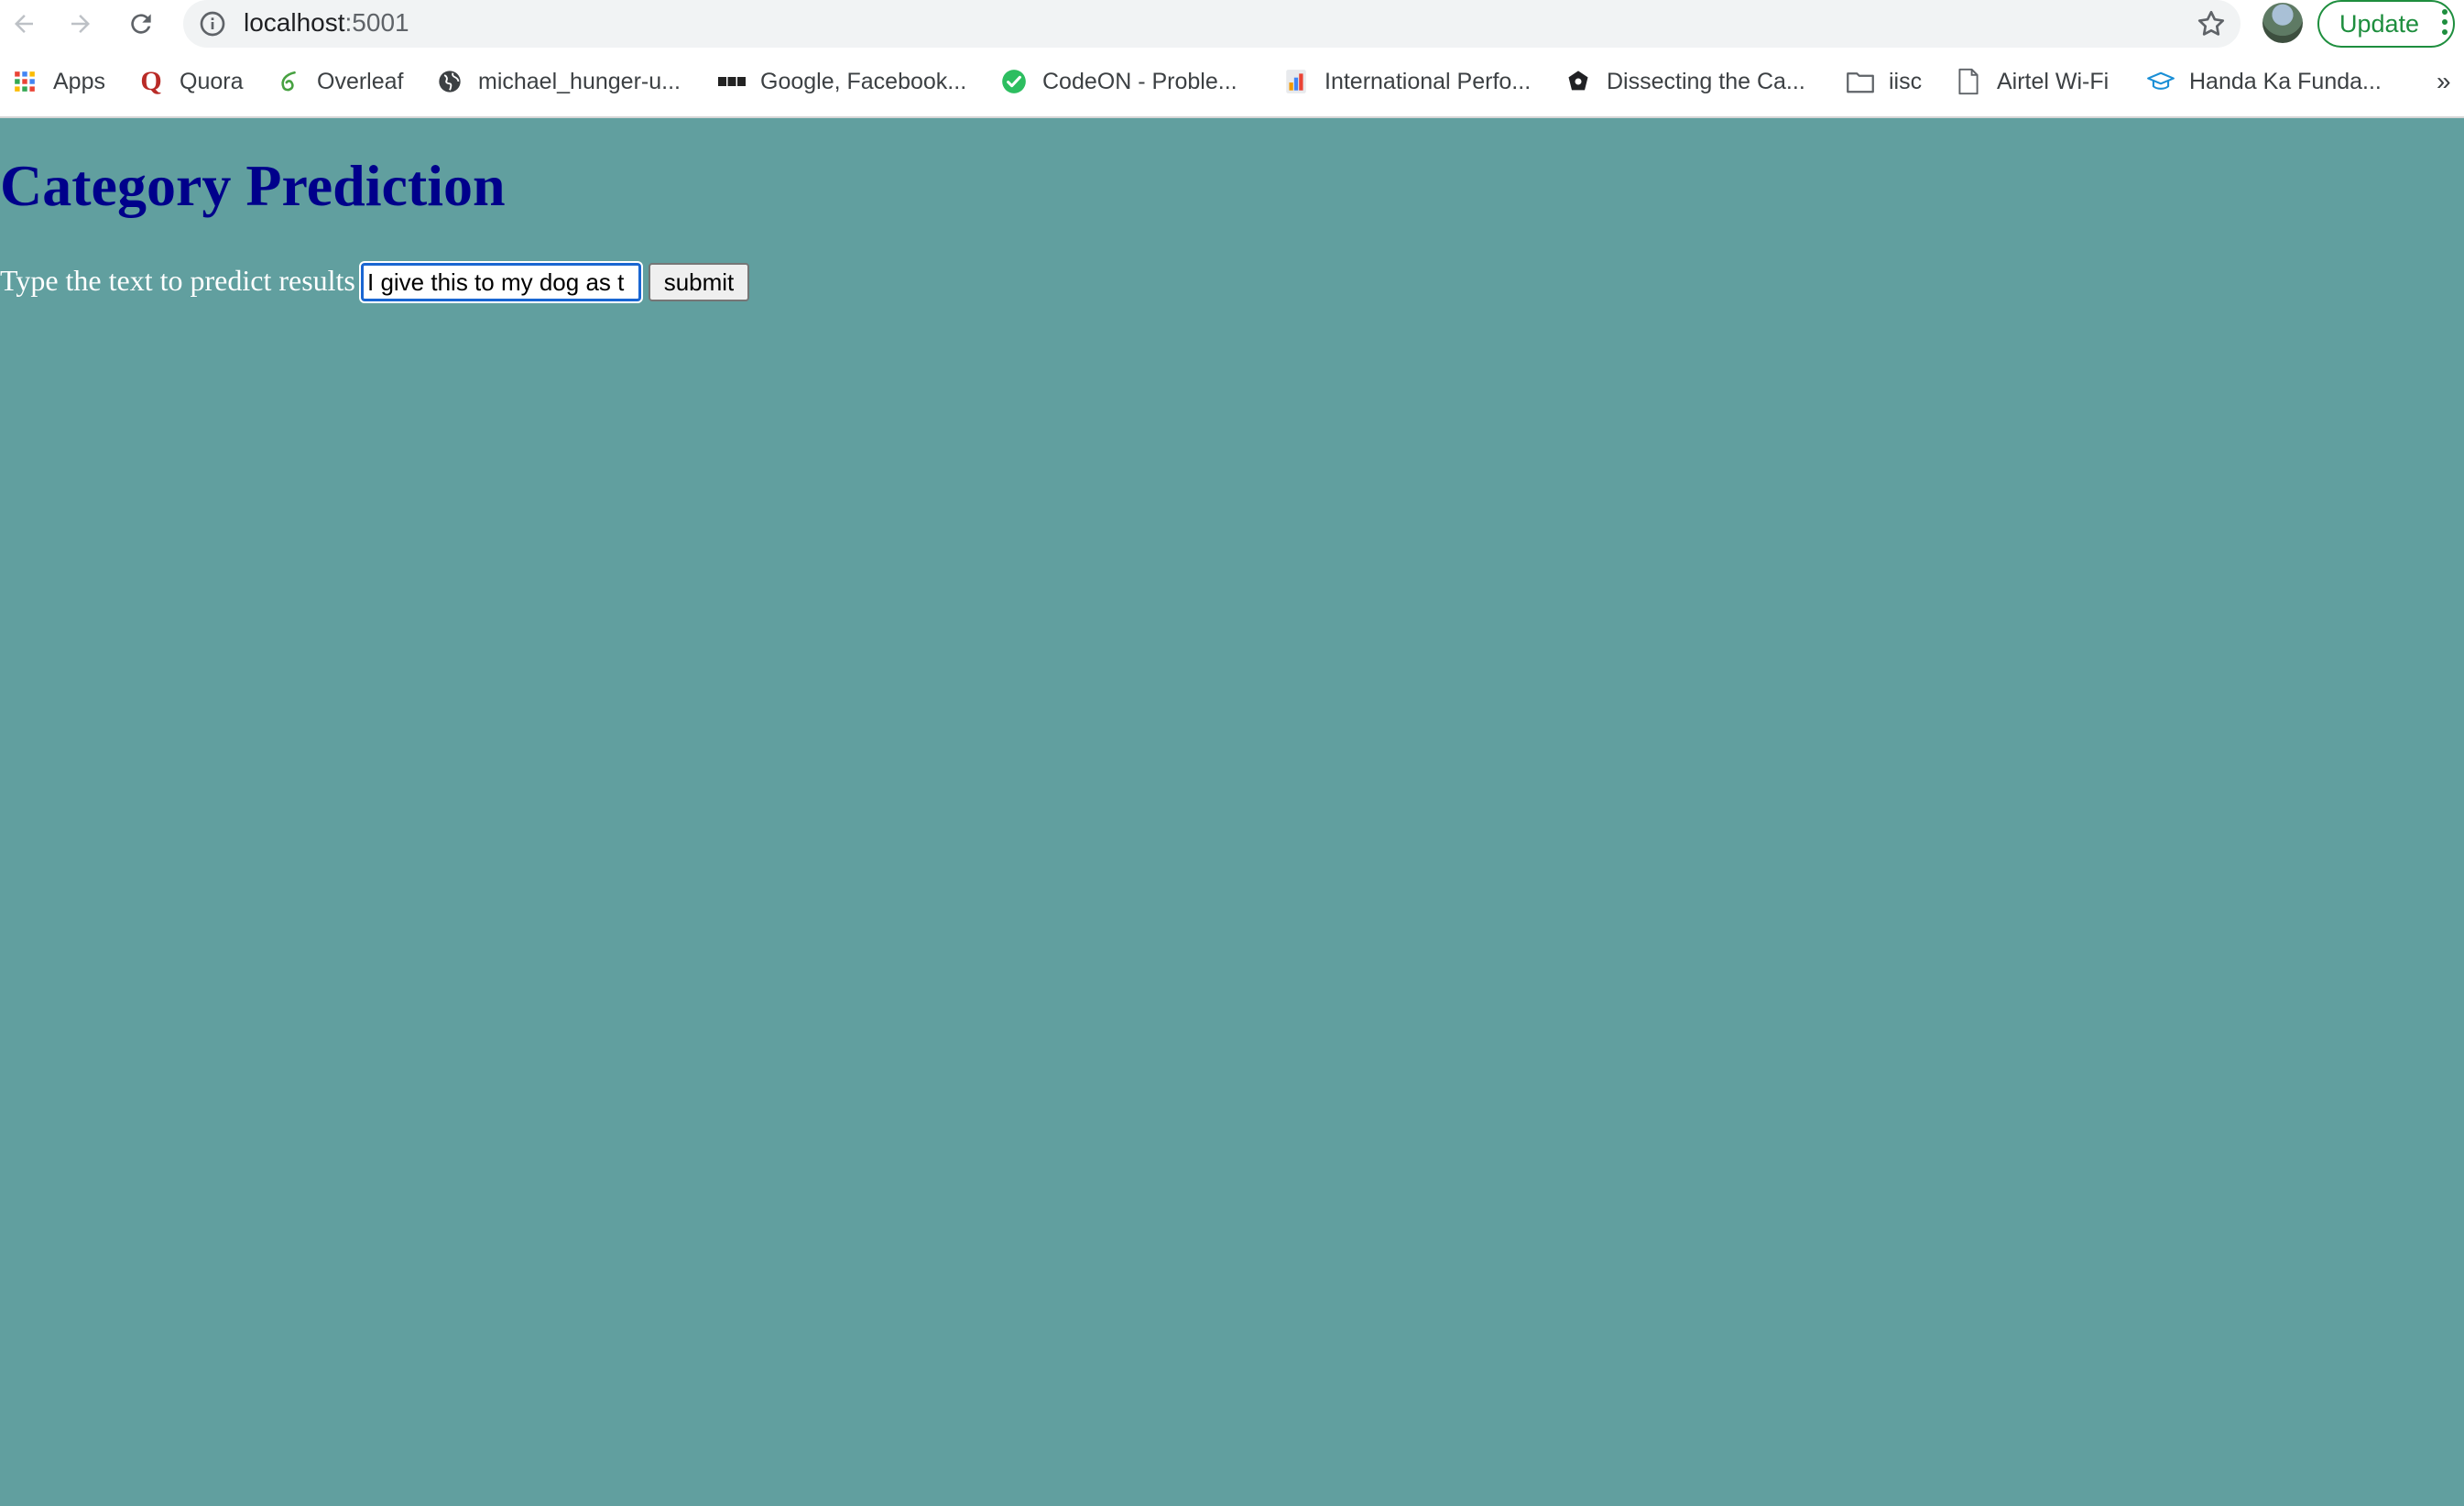  I want to click on bookmark-airtel-wifi: Airtel Wi-Fi, so click(2032, 81).